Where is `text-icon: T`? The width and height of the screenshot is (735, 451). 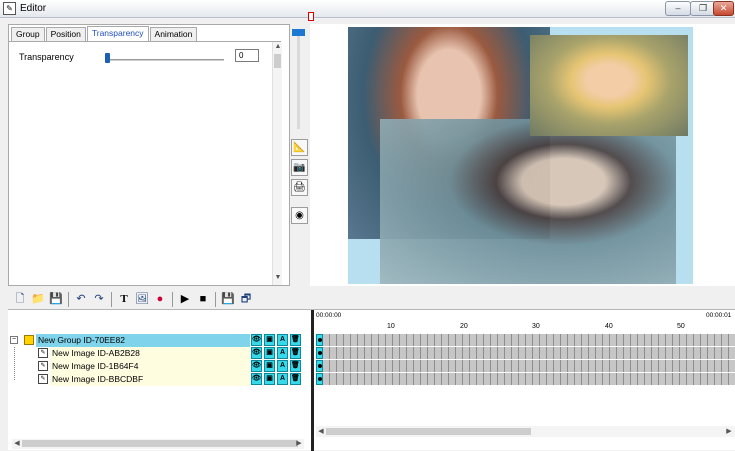
text-icon: T is located at coordinates (124, 299).